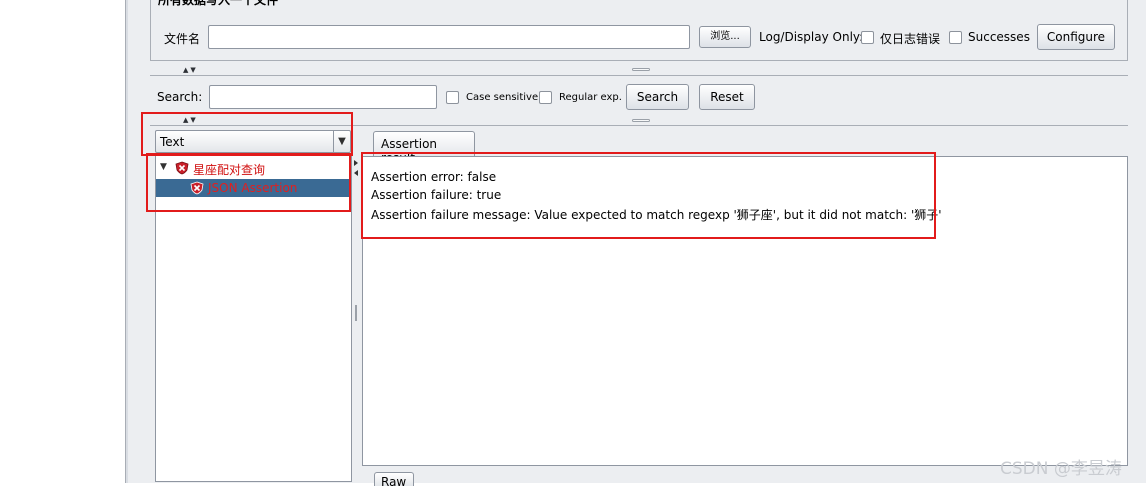 The height and width of the screenshot is (489, 1146). I want to click on highlight-box-result, so click(648, 195).